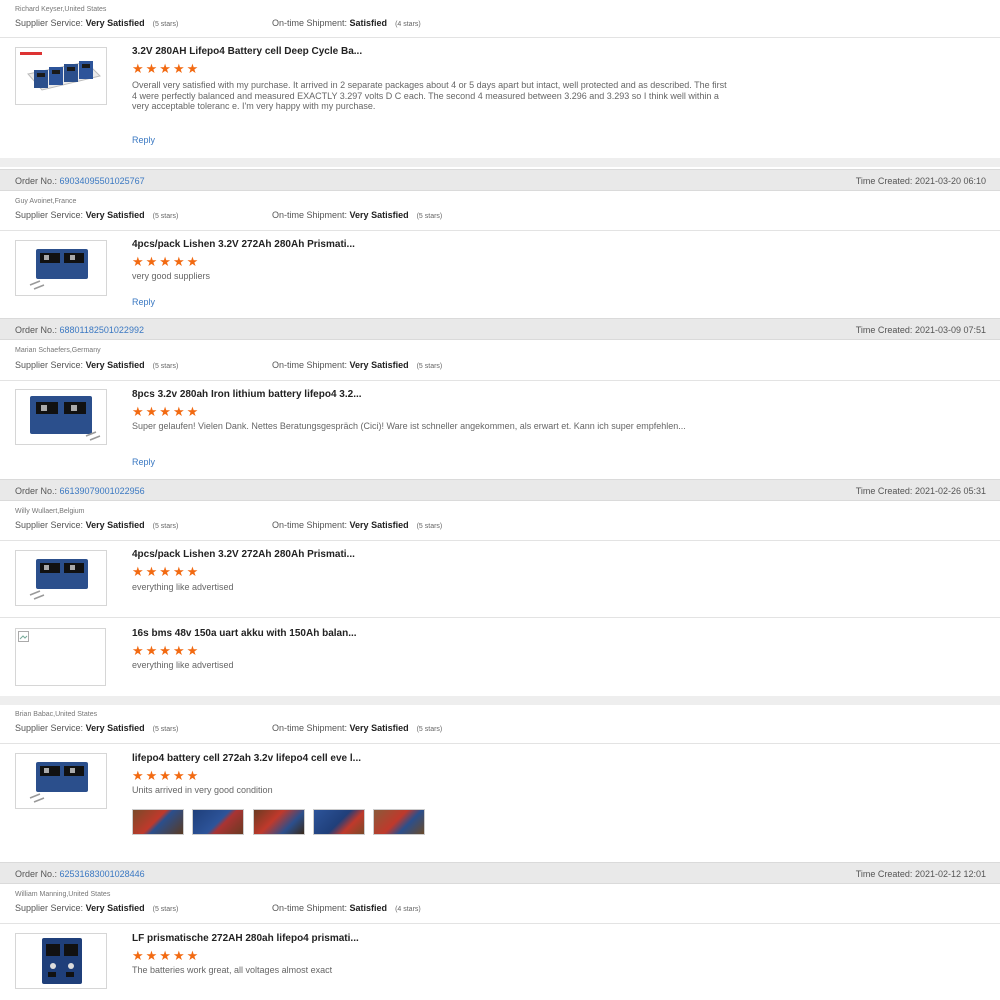  Describe the element at coordinates (171, 276) in the screenshot. I see `review-text: very good suppliers` at that location.